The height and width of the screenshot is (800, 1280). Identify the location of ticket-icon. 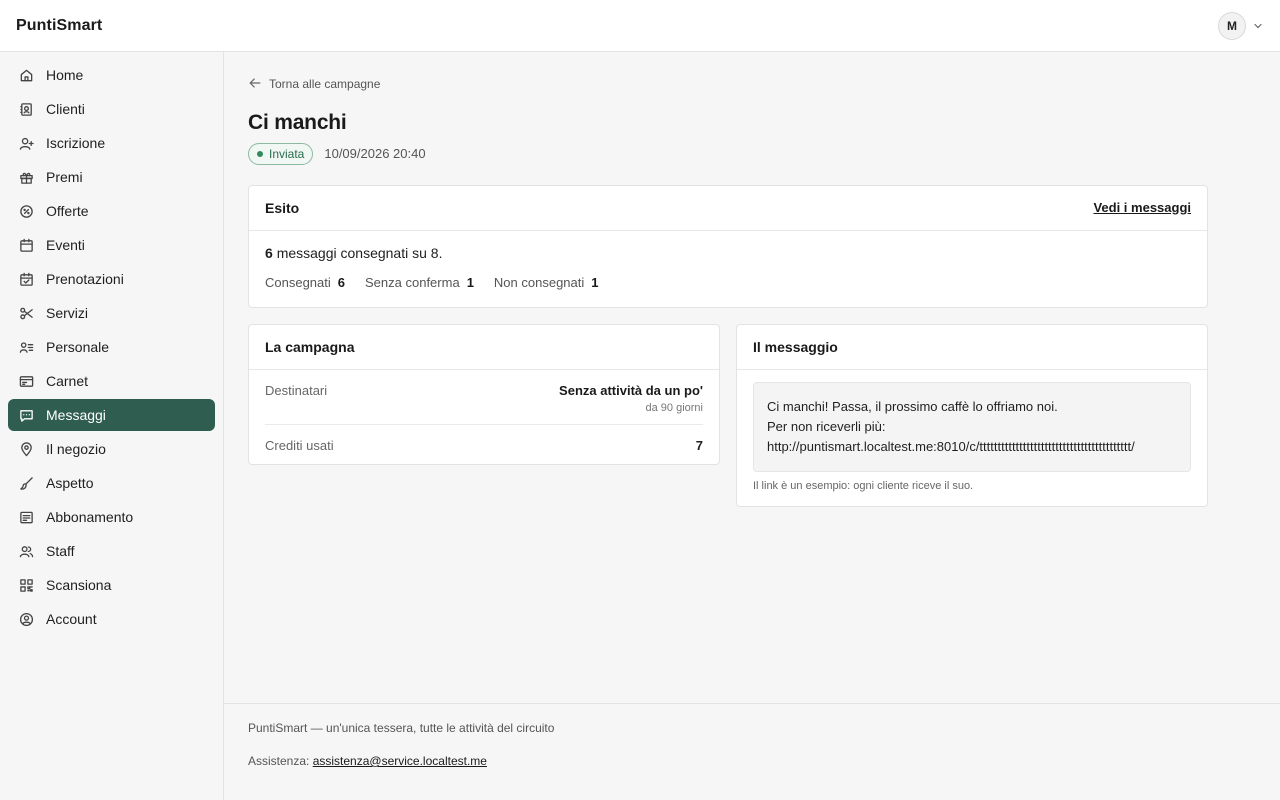
(26, 381).